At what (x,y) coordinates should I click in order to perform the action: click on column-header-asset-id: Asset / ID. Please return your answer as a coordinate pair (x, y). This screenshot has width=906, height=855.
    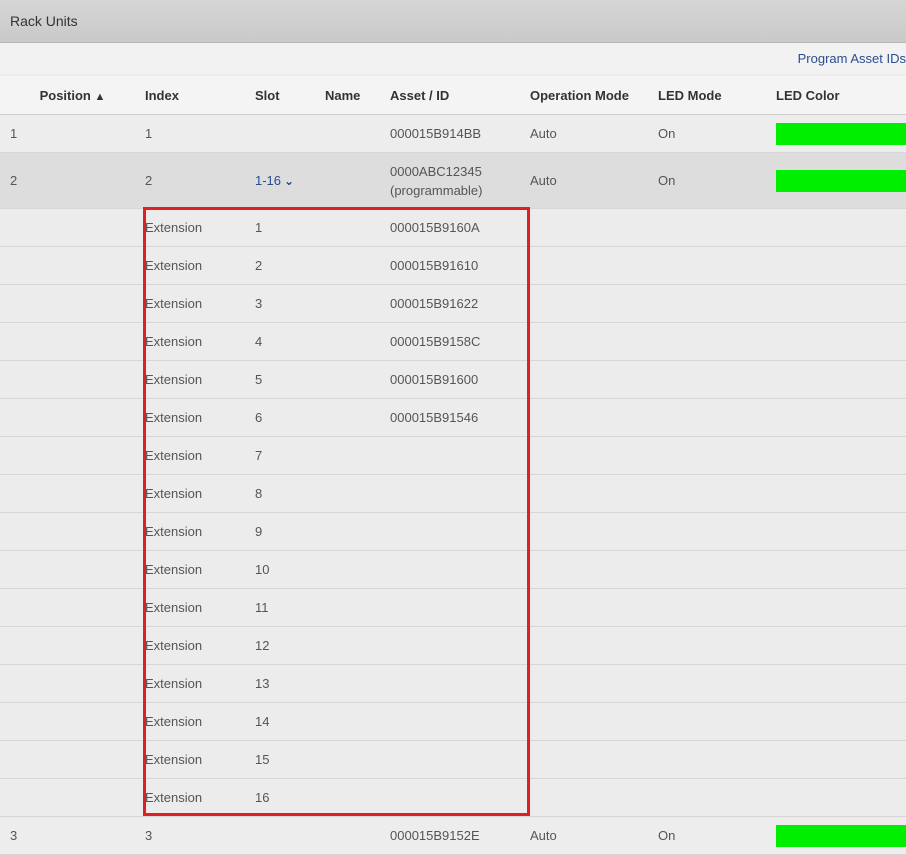
    Looking at the image, I should click on (460, 95).